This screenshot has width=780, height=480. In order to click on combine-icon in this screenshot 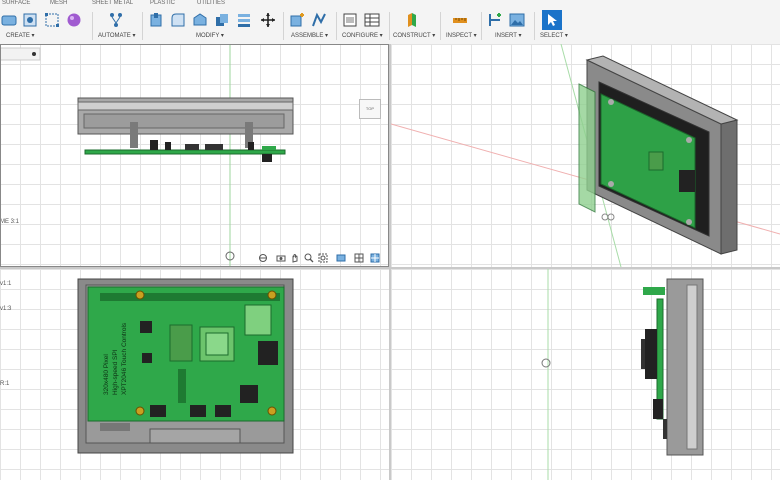, I will do `click(222, 20)`.